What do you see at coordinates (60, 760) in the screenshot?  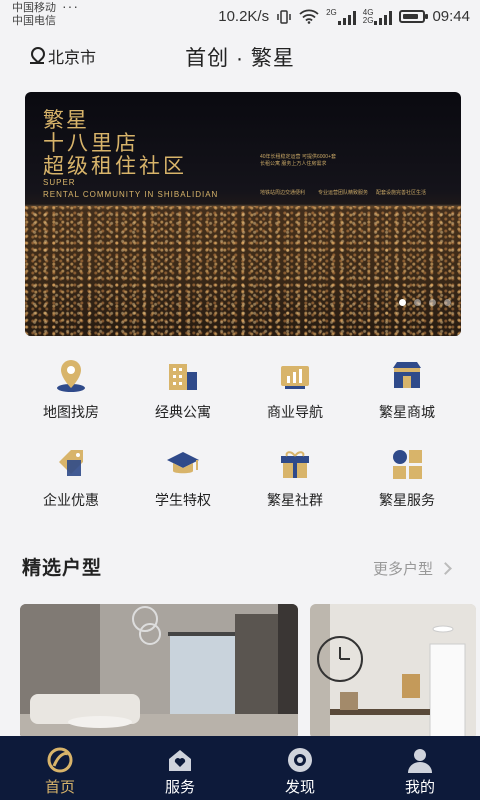 I see `home-icon` at bounding box center [60, 760].